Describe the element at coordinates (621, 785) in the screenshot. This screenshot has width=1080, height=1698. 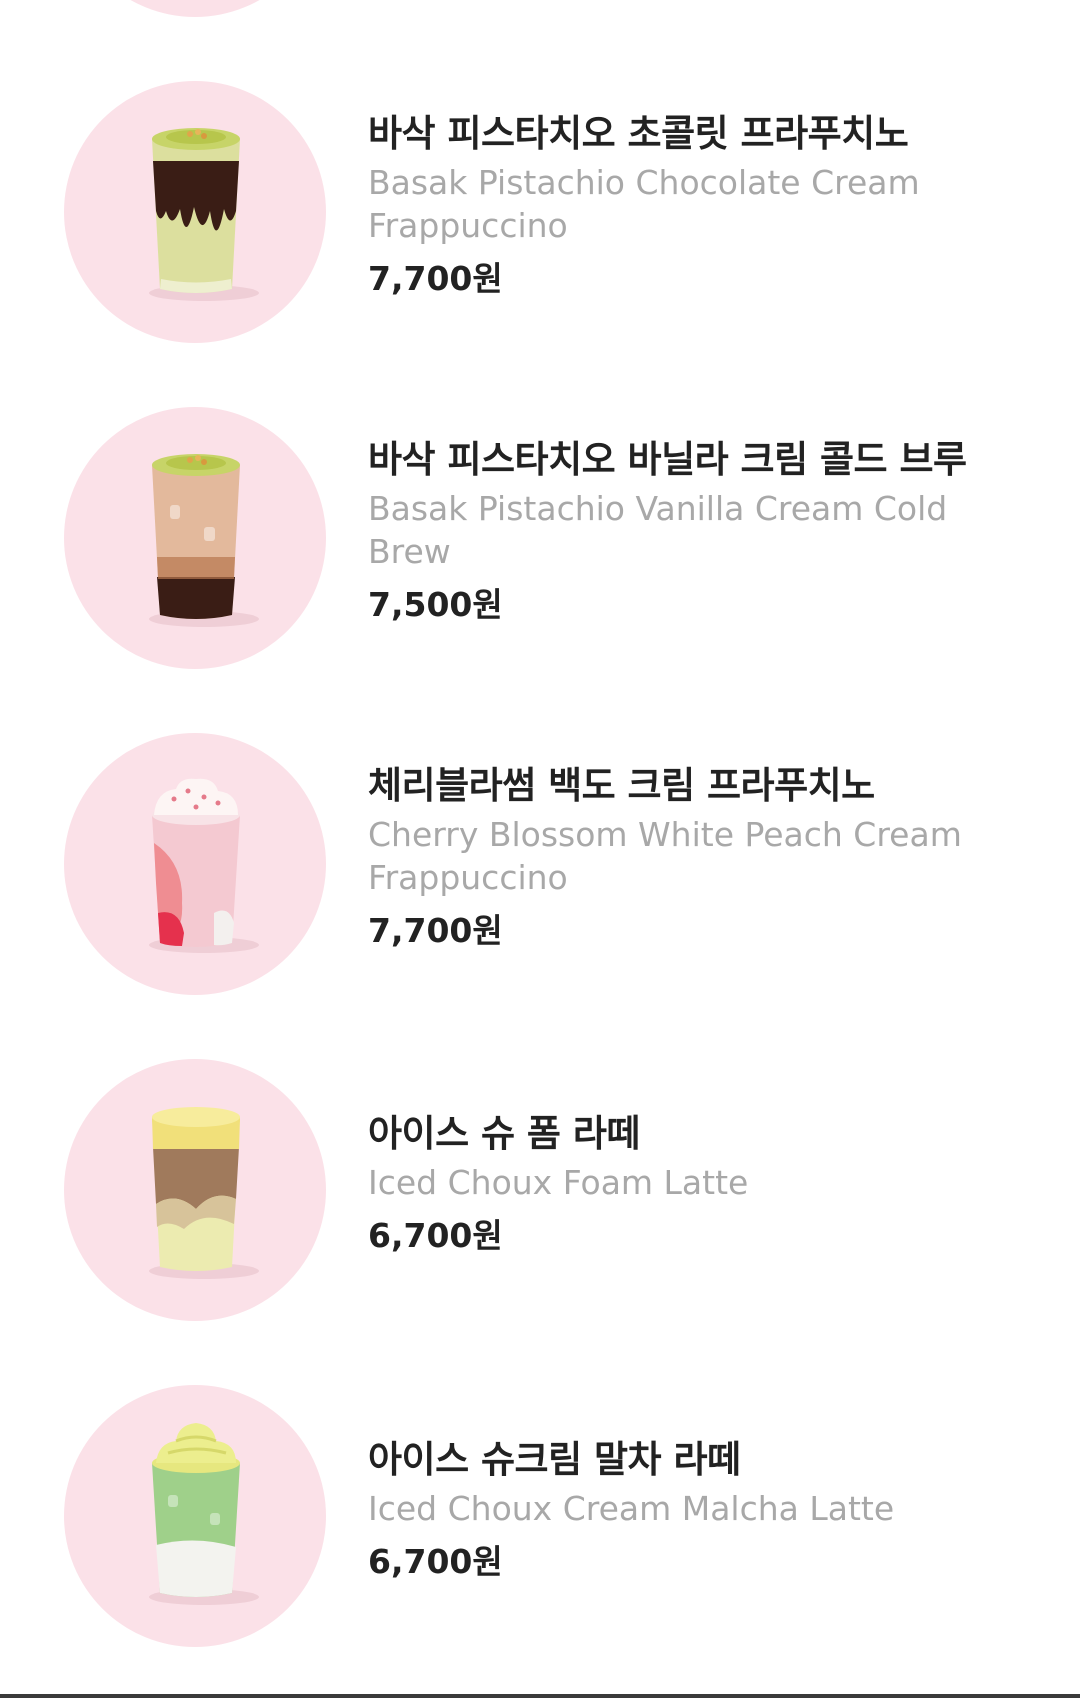
I see `menu-item-name-ko: 체리블라썸 백도 크림 프라푸치노` at that location.